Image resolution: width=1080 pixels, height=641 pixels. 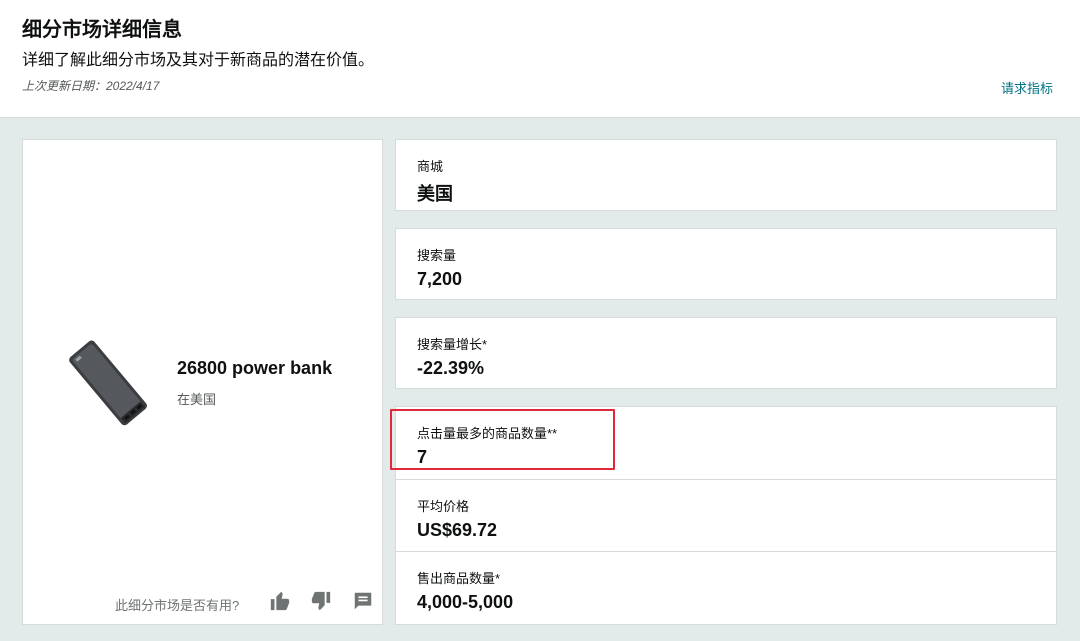 What do you see at coordinates (726, 588) in the screenshot?
I see `metric-units-sold: 售出商品数量* 4,000-5,000` at bounding box center [726, 588].